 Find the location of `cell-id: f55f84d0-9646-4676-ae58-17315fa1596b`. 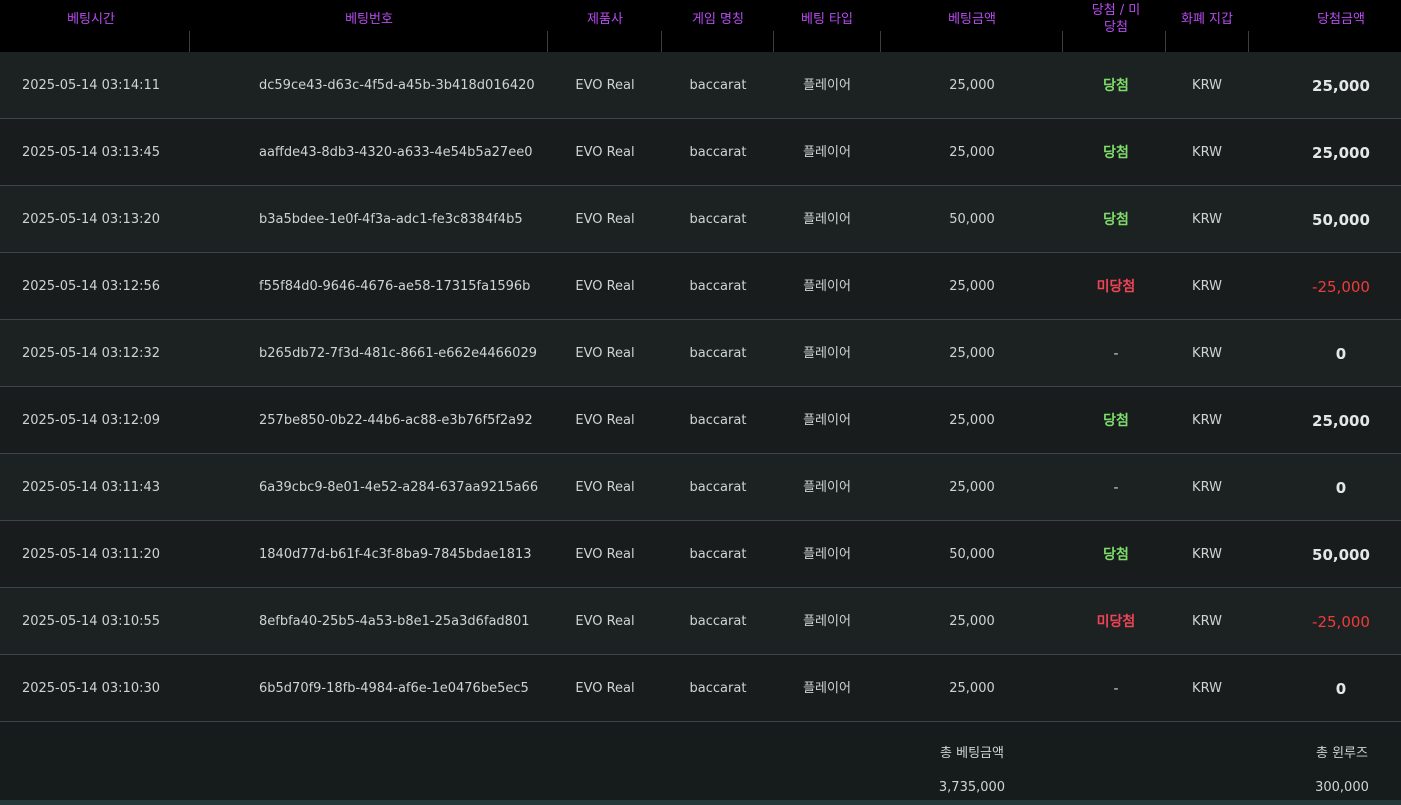

cell-id: f55f84d0-9646-4676-ae58-17315fa1596b is located at coordinates (395, 286).